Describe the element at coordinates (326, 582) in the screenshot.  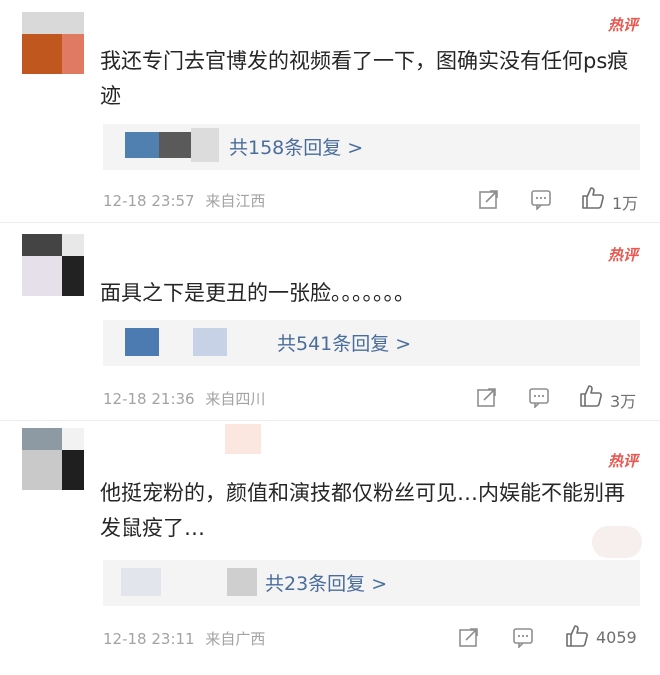
I see `view-replies-link: 共23条回复 >` at that location.